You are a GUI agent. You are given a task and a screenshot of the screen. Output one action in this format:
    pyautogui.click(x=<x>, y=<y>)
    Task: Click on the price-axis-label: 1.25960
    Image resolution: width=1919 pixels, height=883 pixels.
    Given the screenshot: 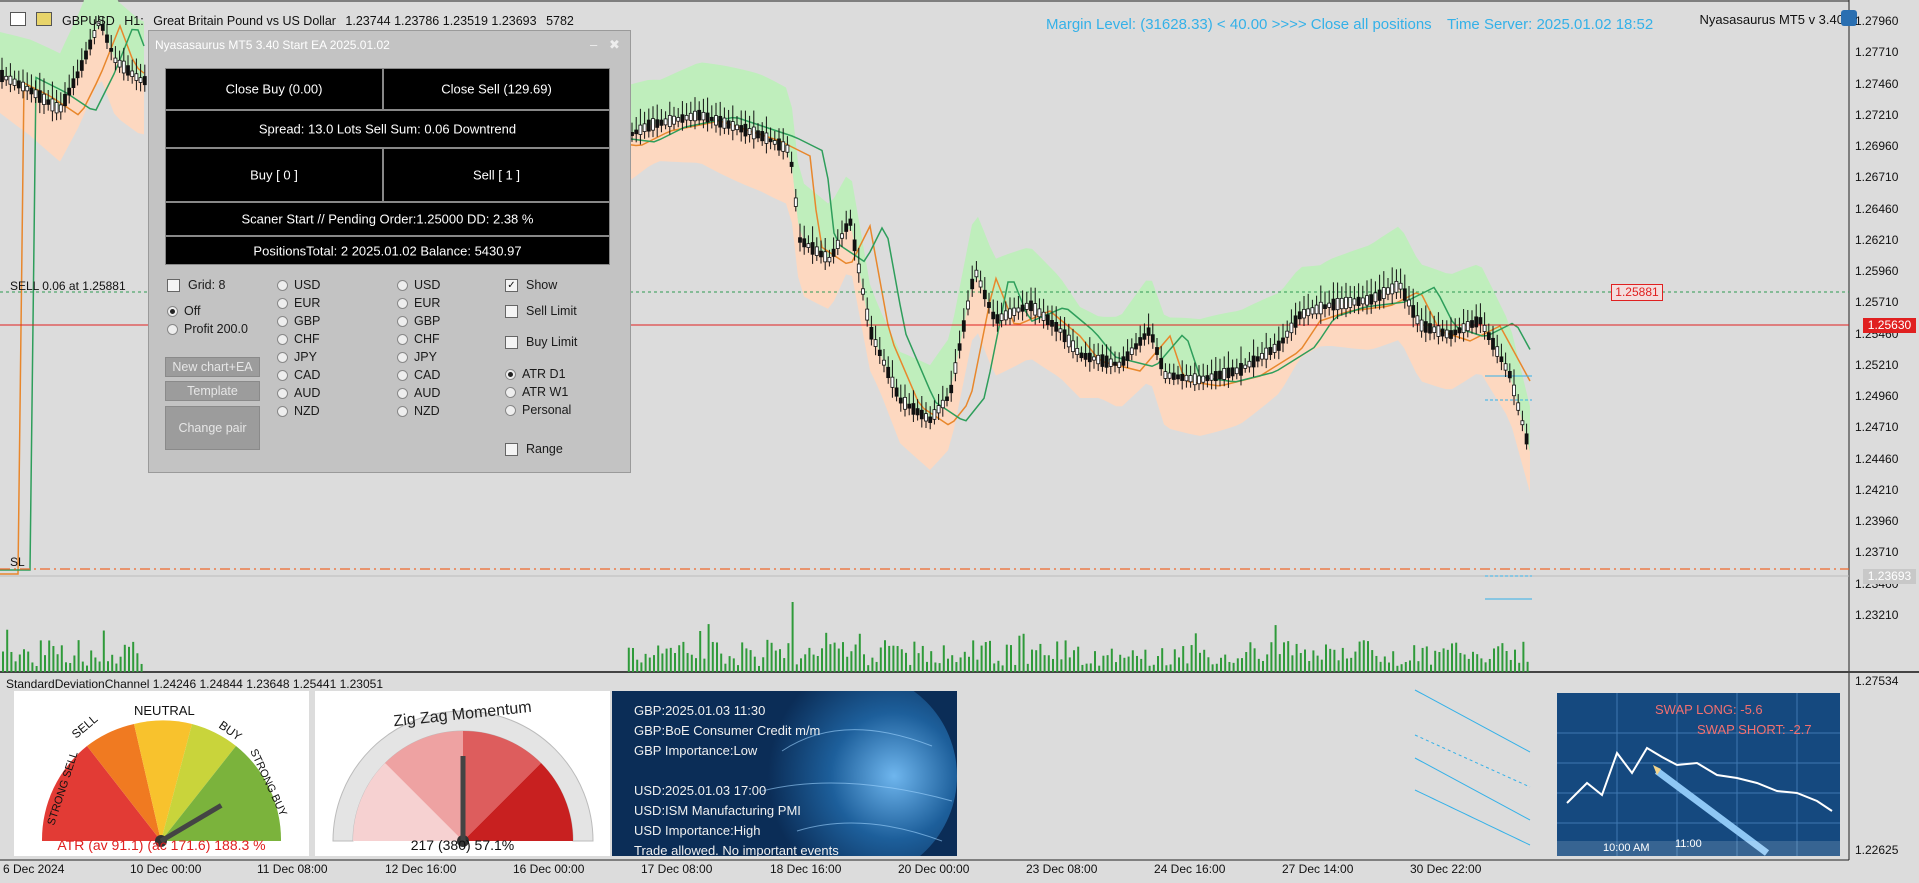 What is the action you would take?
    pyautogui.click(x=1877, y=271)
    